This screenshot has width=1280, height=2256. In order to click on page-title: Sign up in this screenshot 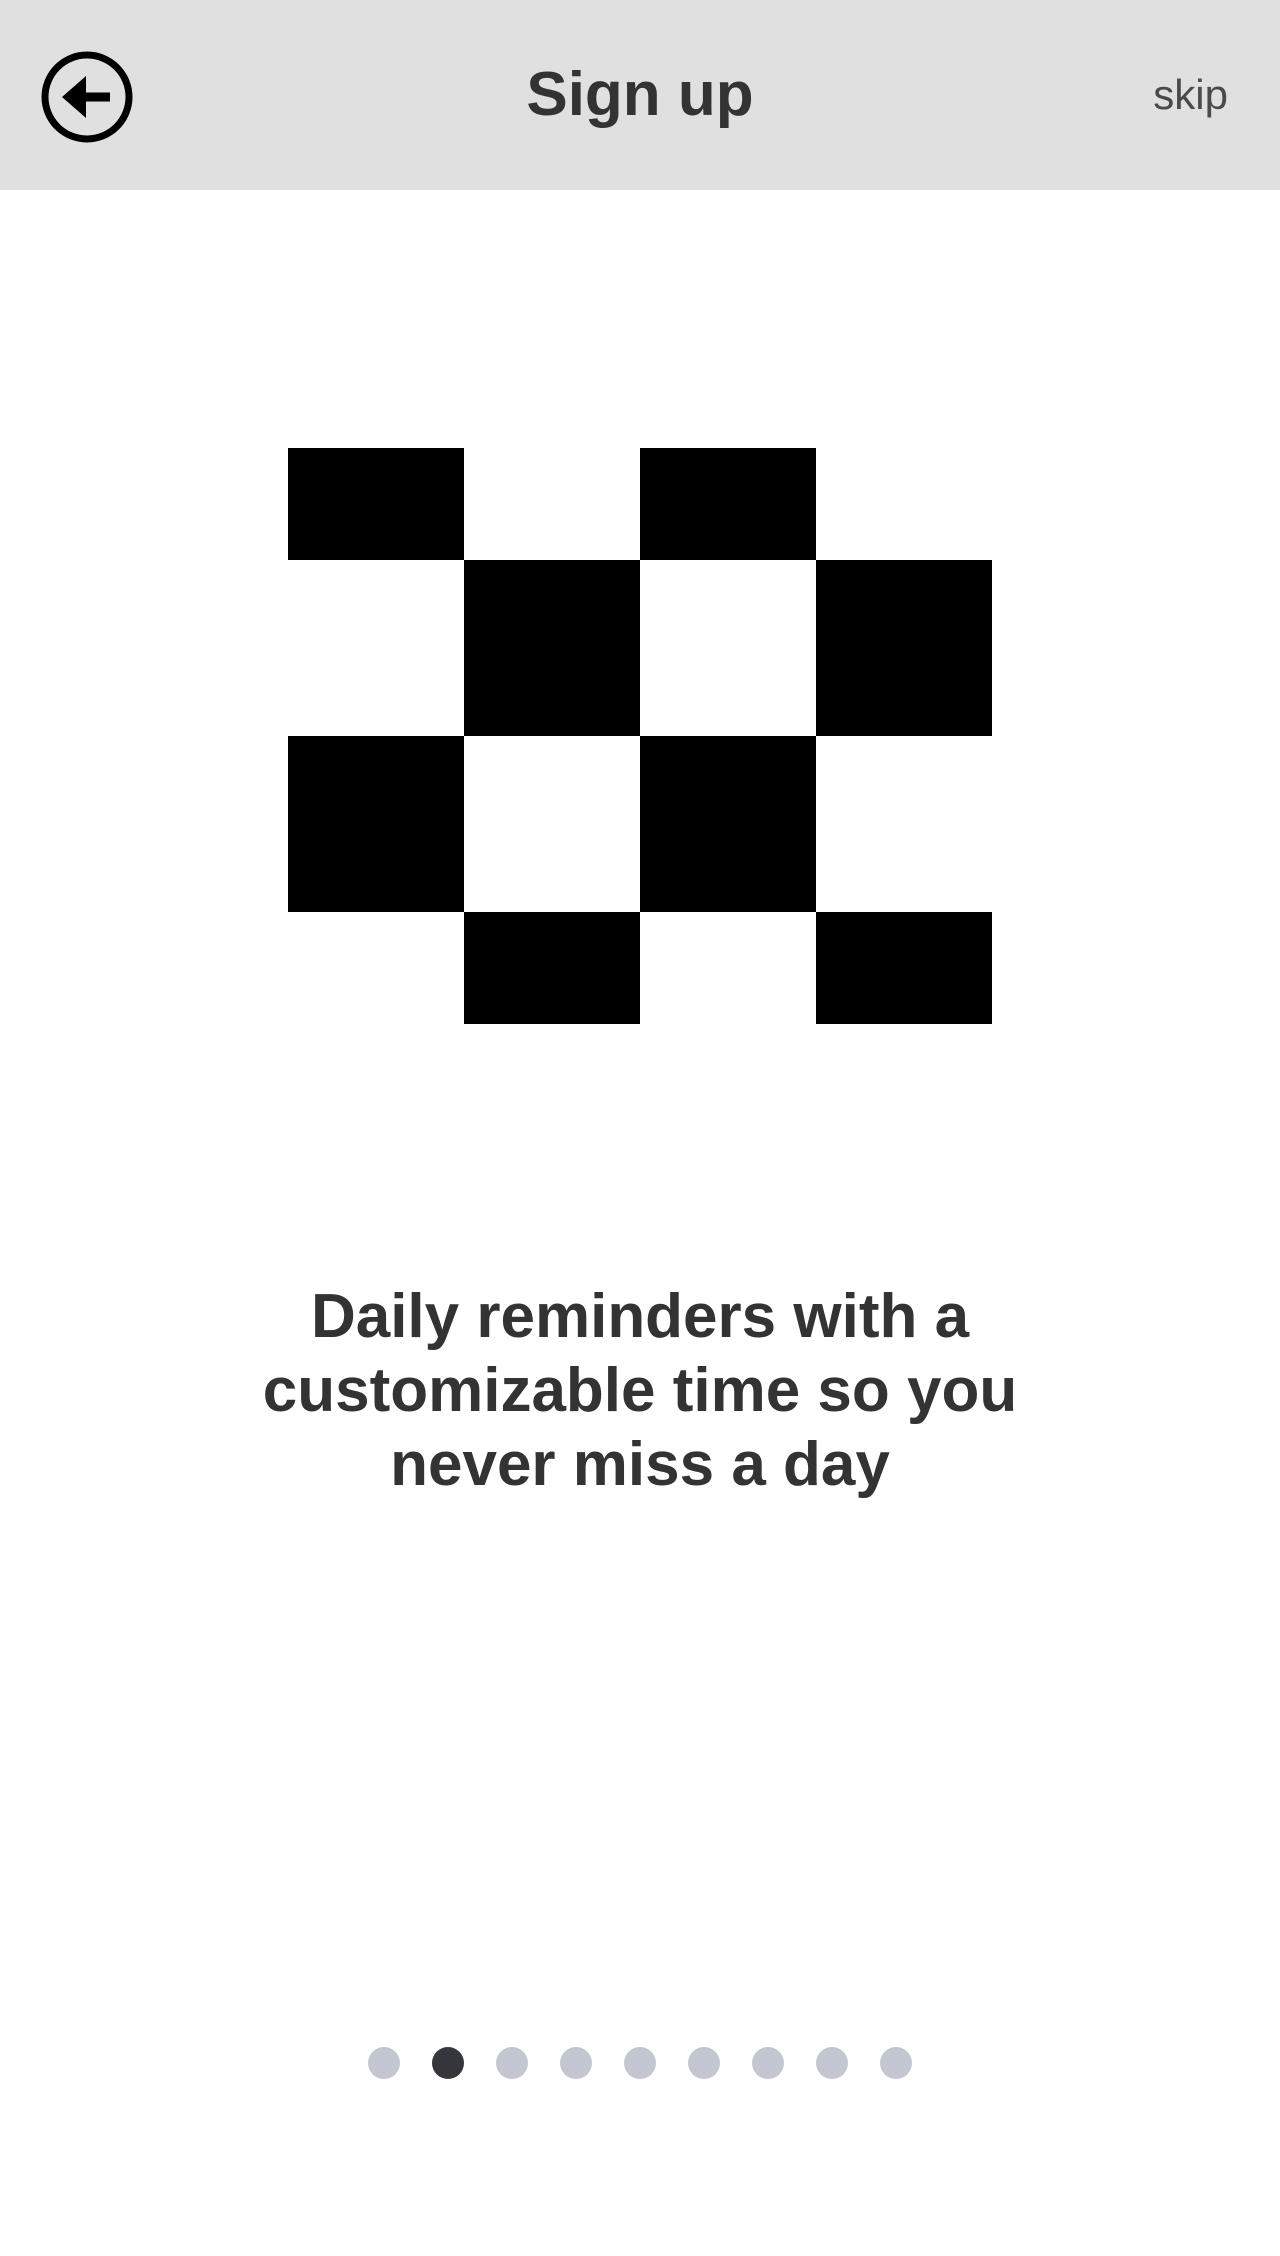, I will do `click(640, 94)`.